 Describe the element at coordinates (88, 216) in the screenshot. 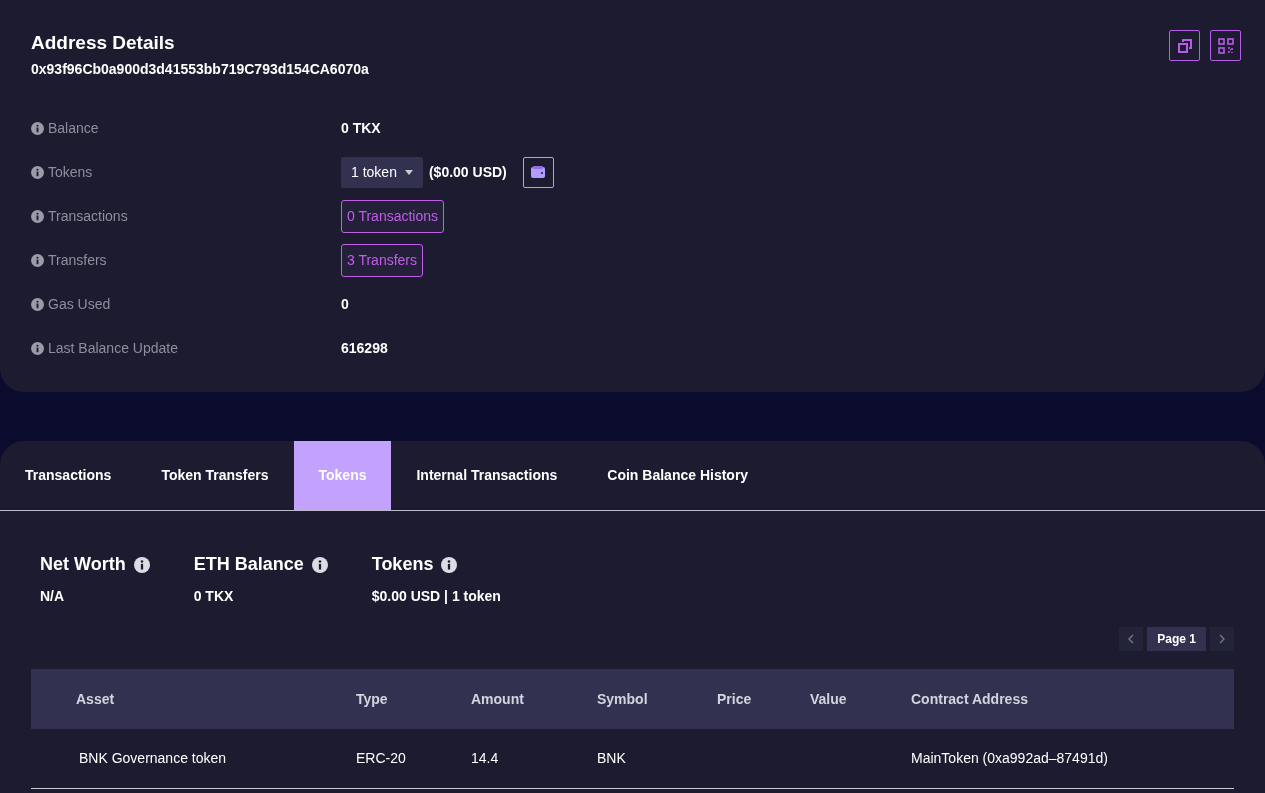

I see `detail-label: Transactions` at that location.